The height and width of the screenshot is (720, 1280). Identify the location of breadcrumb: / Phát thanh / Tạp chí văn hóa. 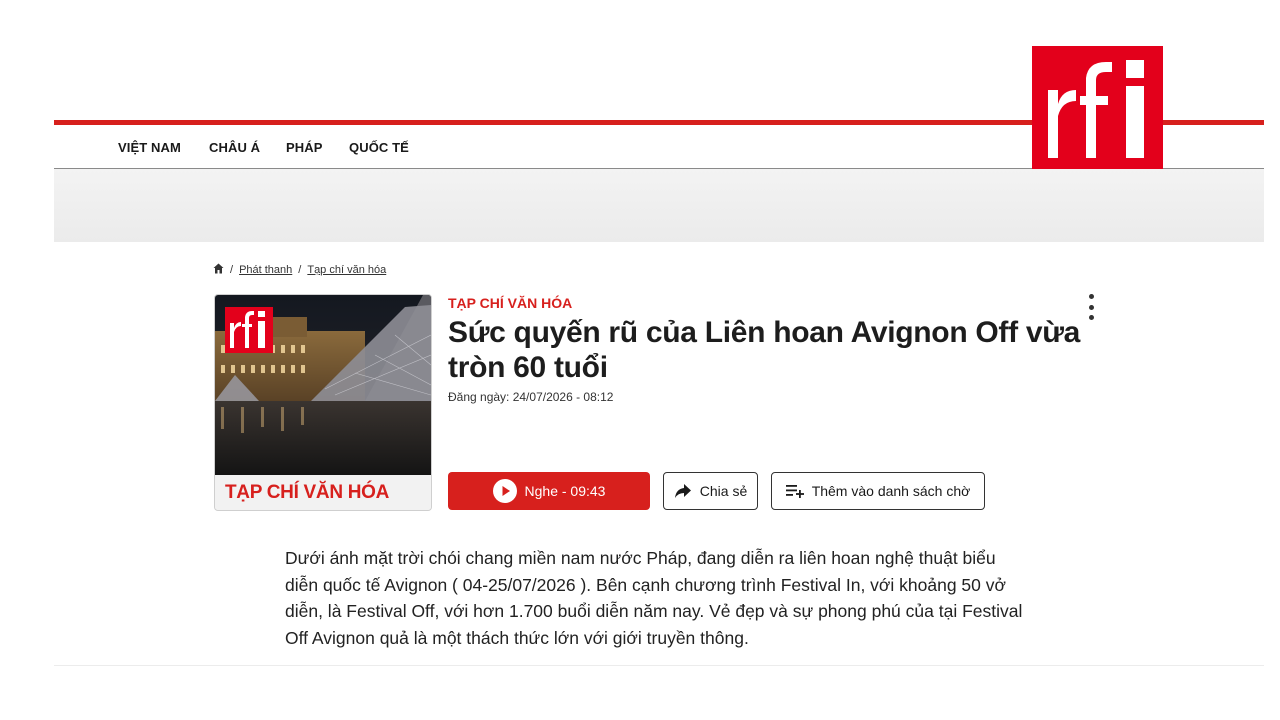
(299, 270).